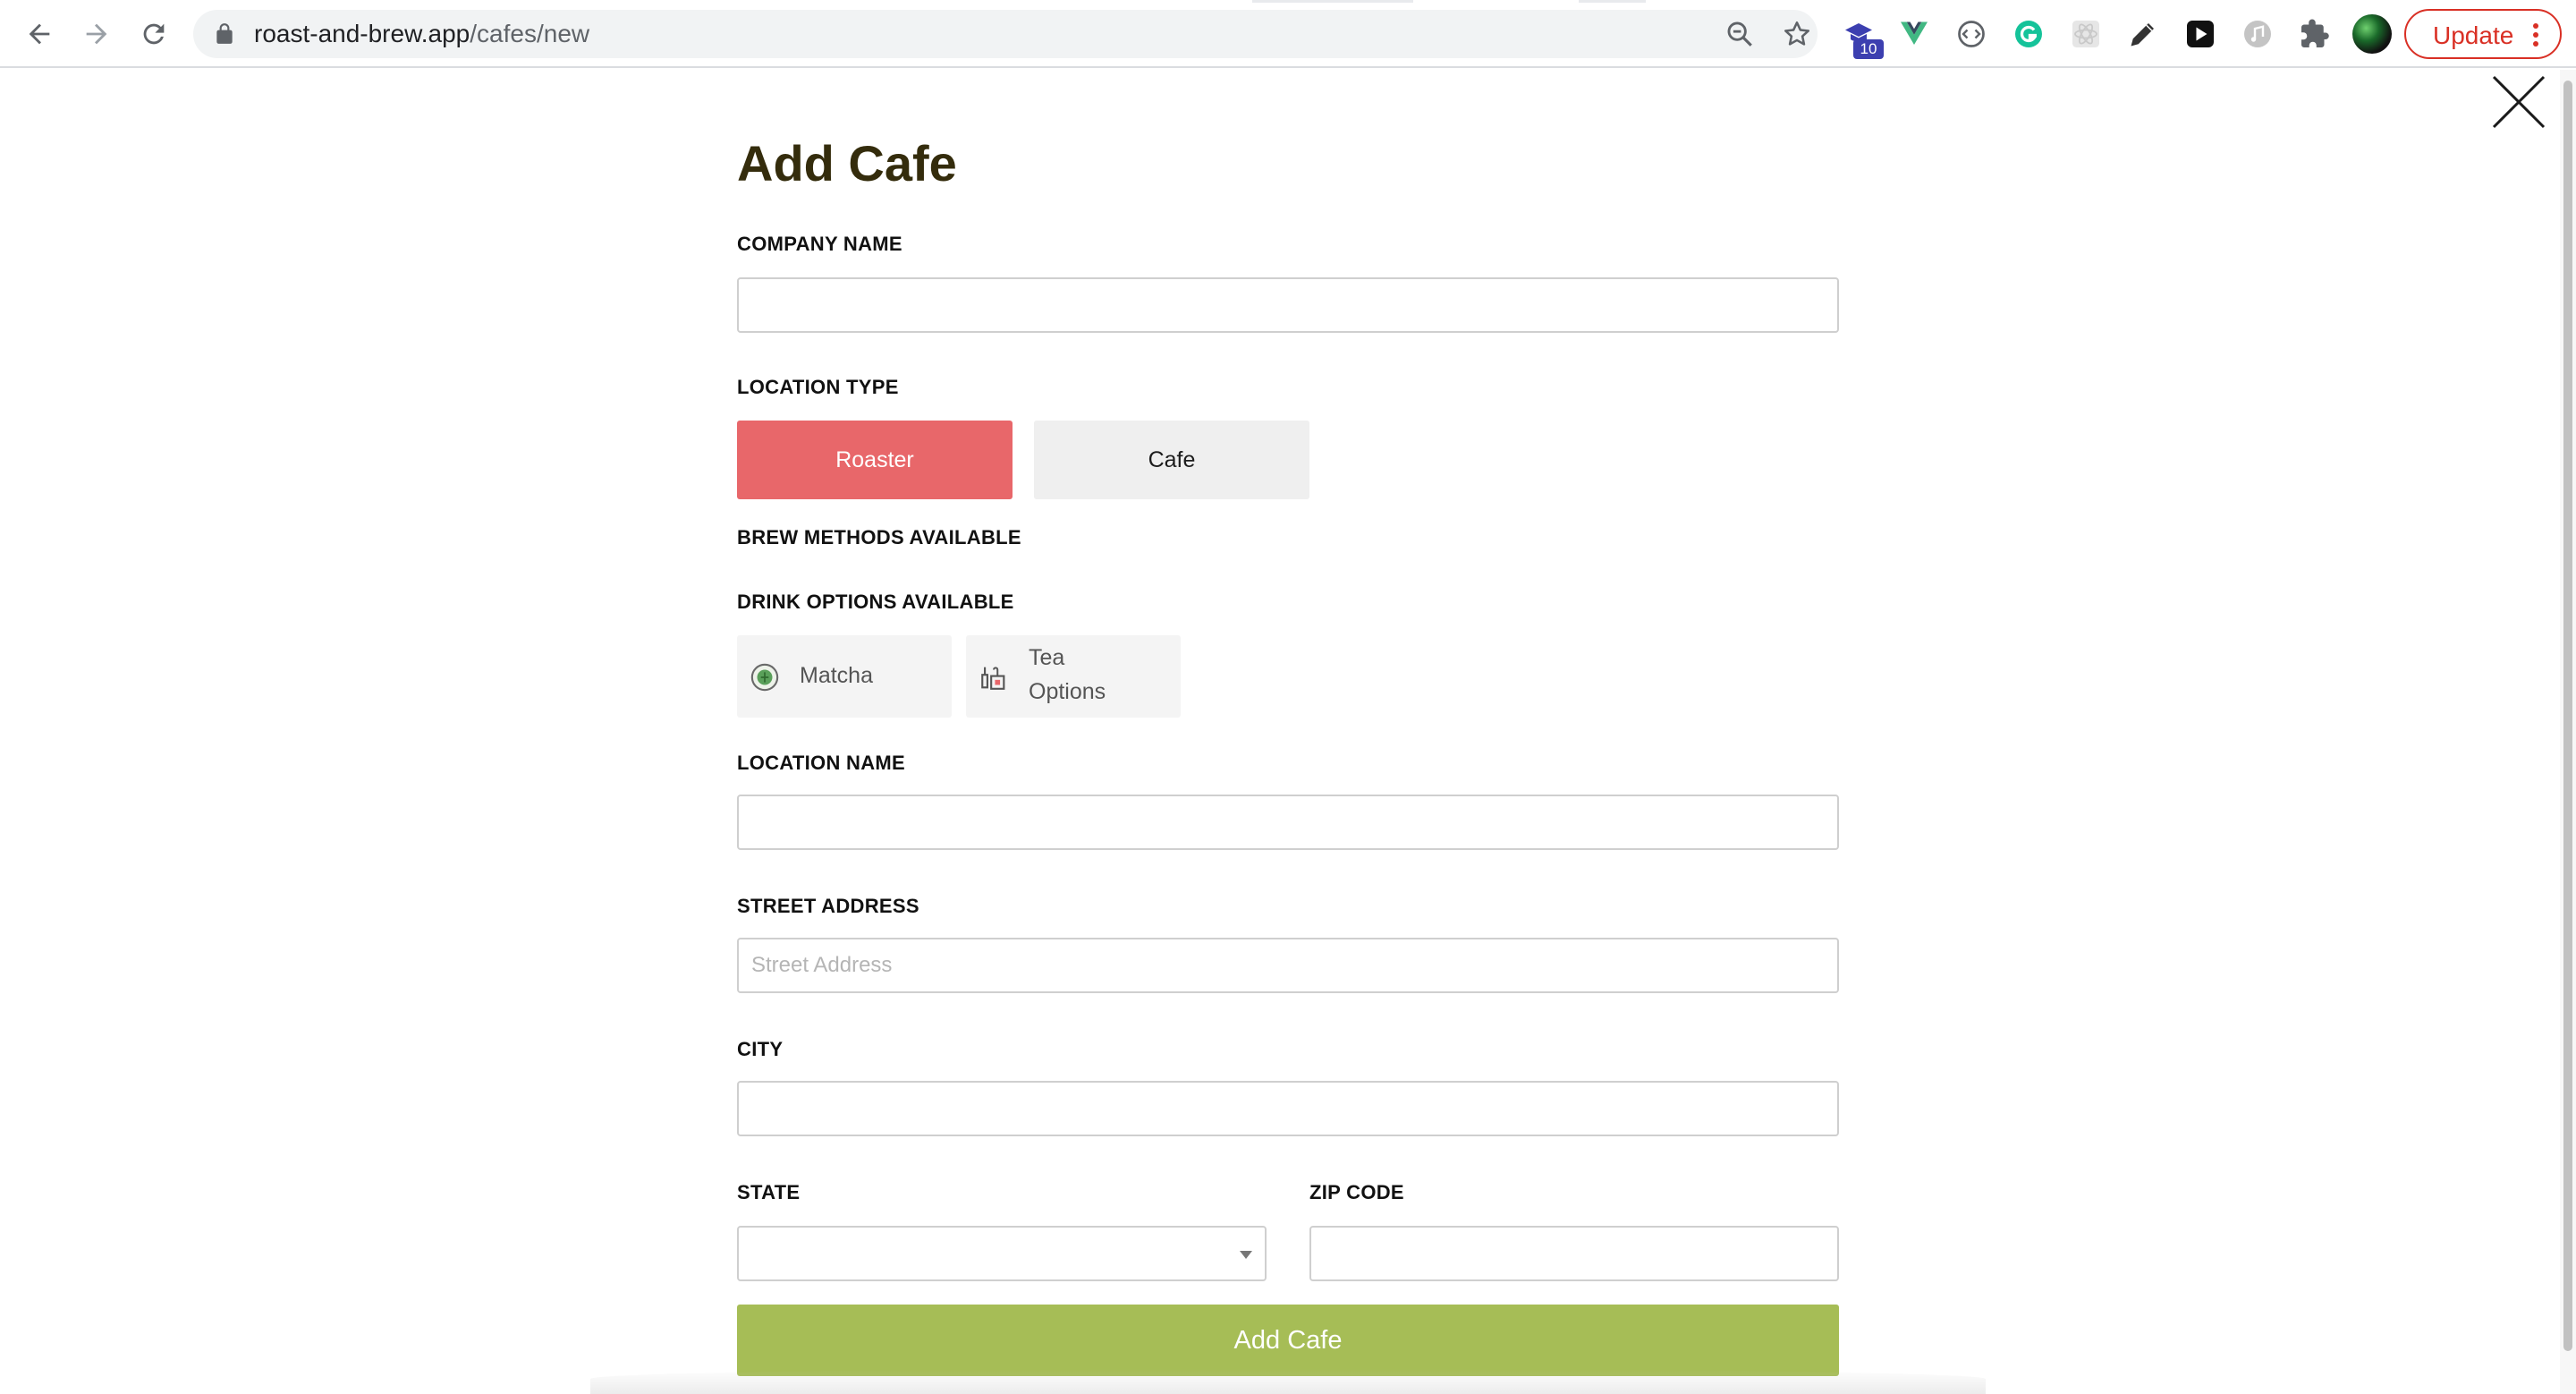 The image size is (2576, 1394). I want to click on reload-icon, so click(154, 34).